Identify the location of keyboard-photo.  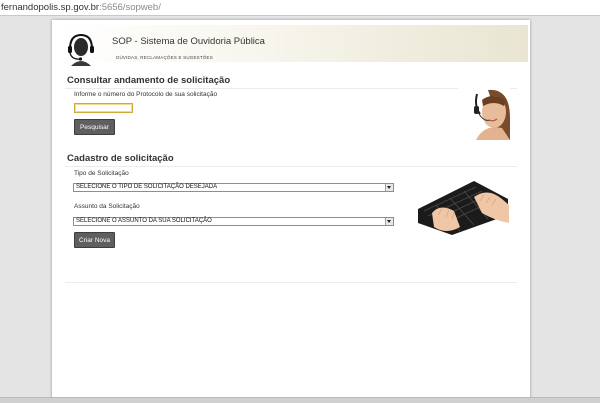
(462, 205).